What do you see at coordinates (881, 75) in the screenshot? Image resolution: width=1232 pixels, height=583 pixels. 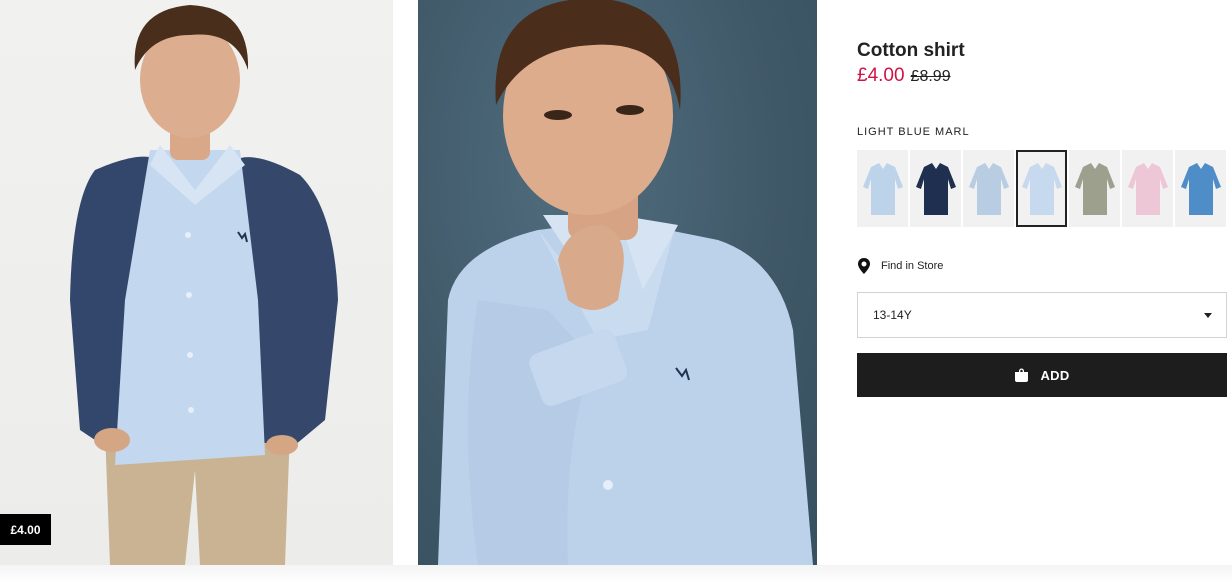 I see `sale-price: £4.00` at bounding box center [881, 75].